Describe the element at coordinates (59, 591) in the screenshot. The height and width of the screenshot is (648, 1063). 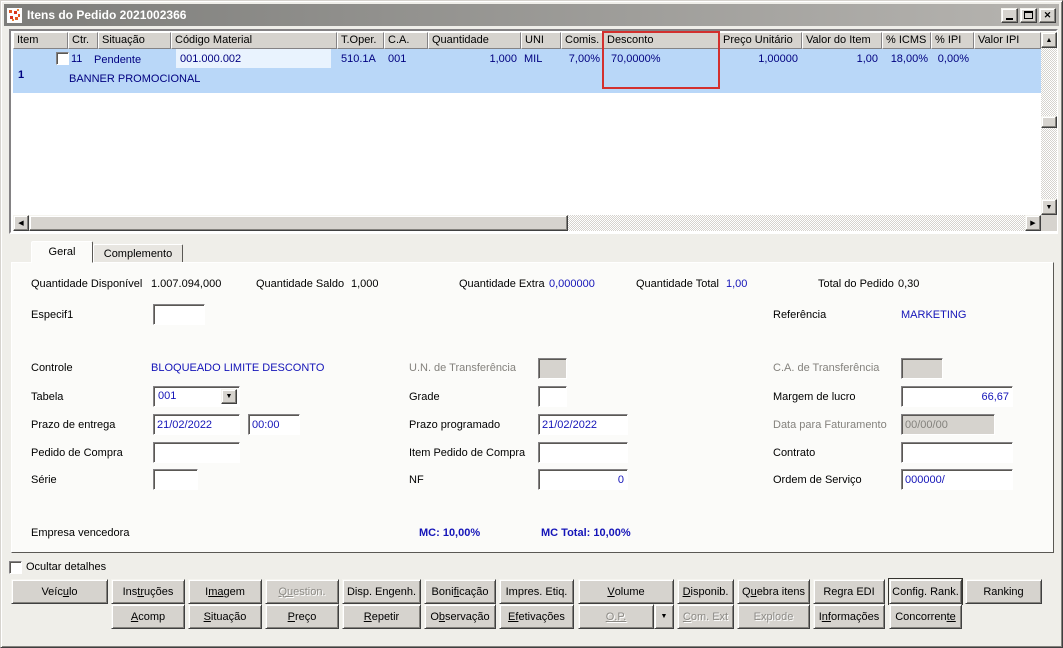
I see `veiculo-button: Veíc u lo` at that location.